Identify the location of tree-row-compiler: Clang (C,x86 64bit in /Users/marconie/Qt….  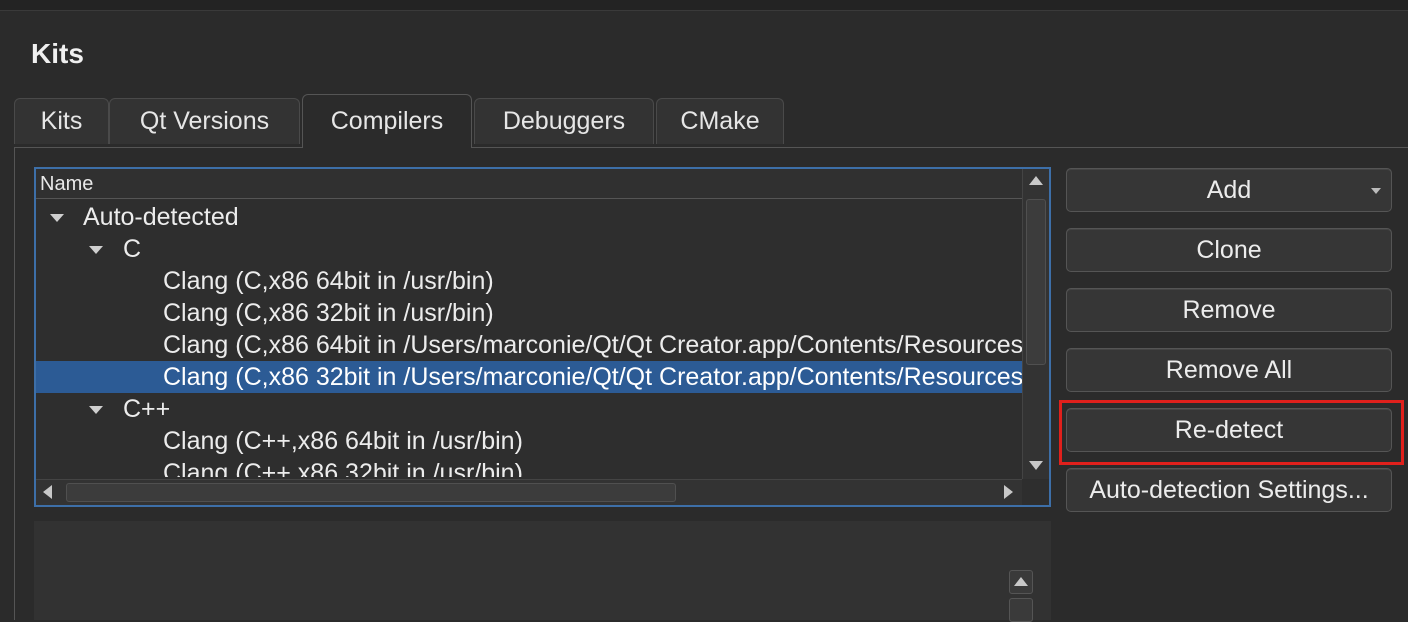
(529, 345).